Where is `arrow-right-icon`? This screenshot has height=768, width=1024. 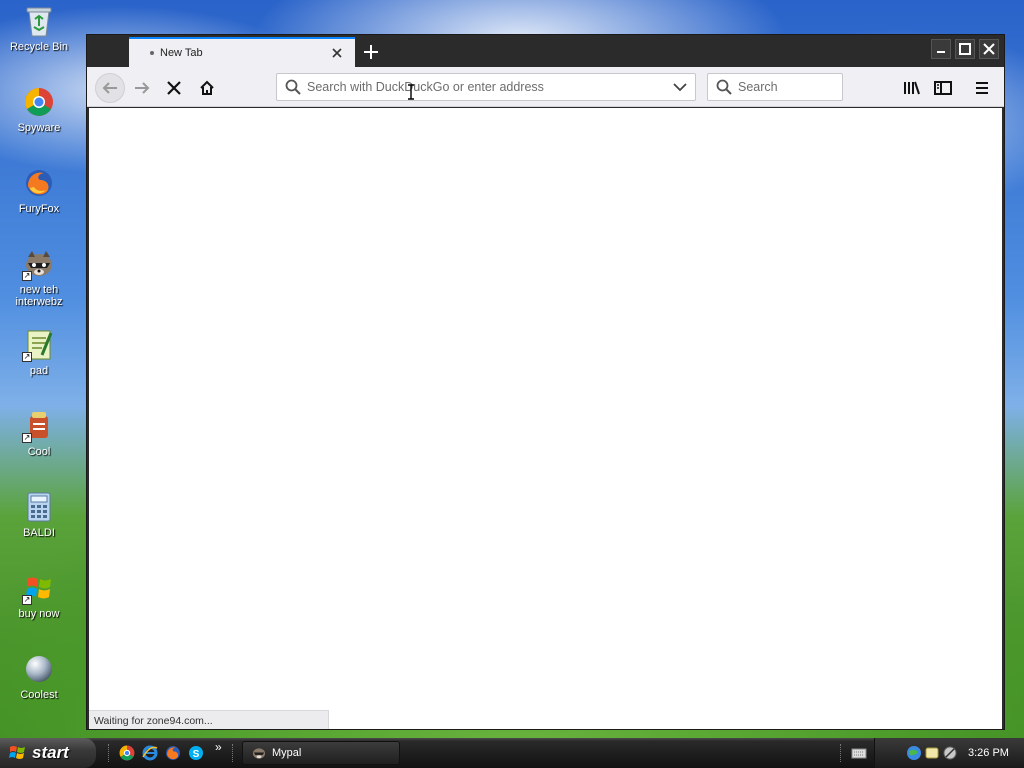 arrow-right-icon is located at coordinates (142, 88).